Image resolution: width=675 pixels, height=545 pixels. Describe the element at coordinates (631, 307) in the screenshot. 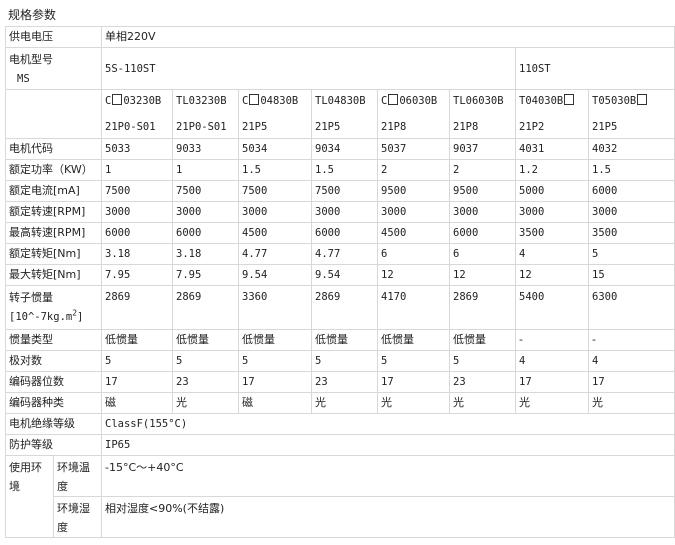

I see `cell: 6300` at that location.